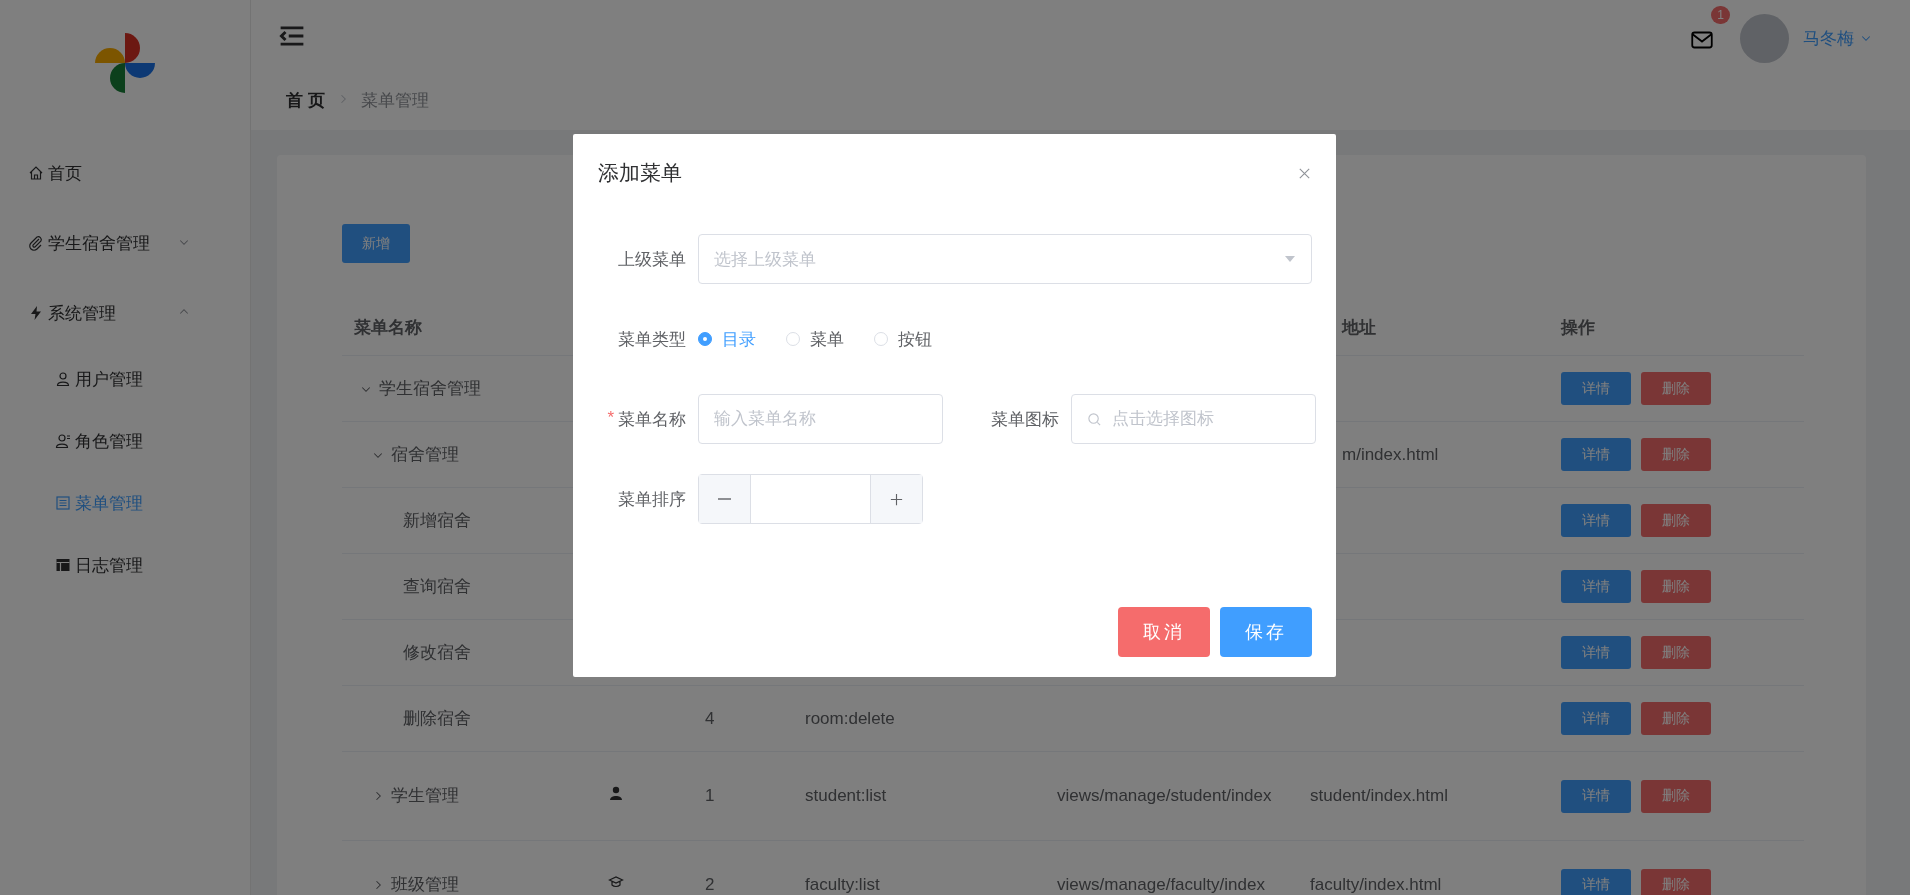 The height and width of the screenshot is (895, 1910). I want to click on field-label: 菜单类型, so click(652, 339).